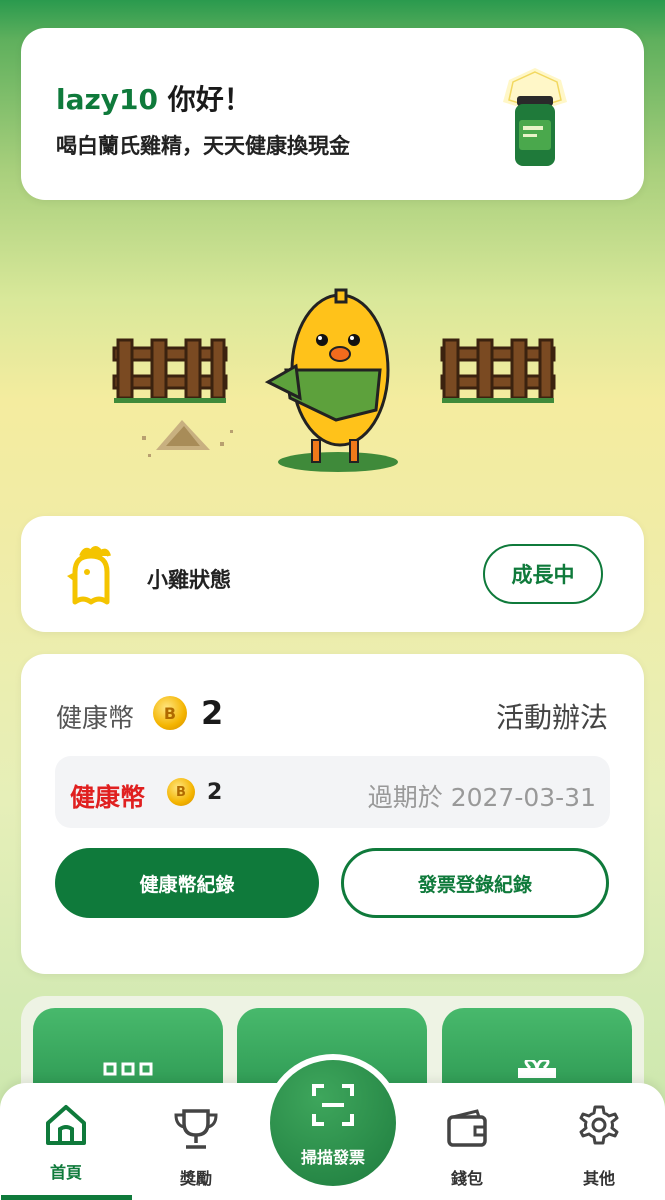 The height and width of the screenshot is (1200, 665). Describe the element at coordinates (475, 883) in the screenshot. I see `invoice-history-button: 發票登錄紀錄` at that location.